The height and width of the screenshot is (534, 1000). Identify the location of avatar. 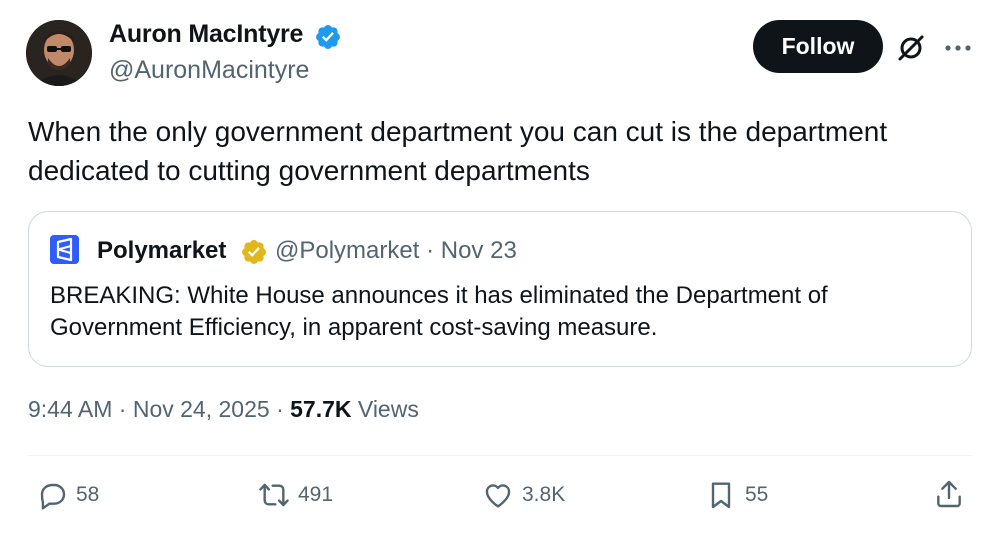
(59, 53).